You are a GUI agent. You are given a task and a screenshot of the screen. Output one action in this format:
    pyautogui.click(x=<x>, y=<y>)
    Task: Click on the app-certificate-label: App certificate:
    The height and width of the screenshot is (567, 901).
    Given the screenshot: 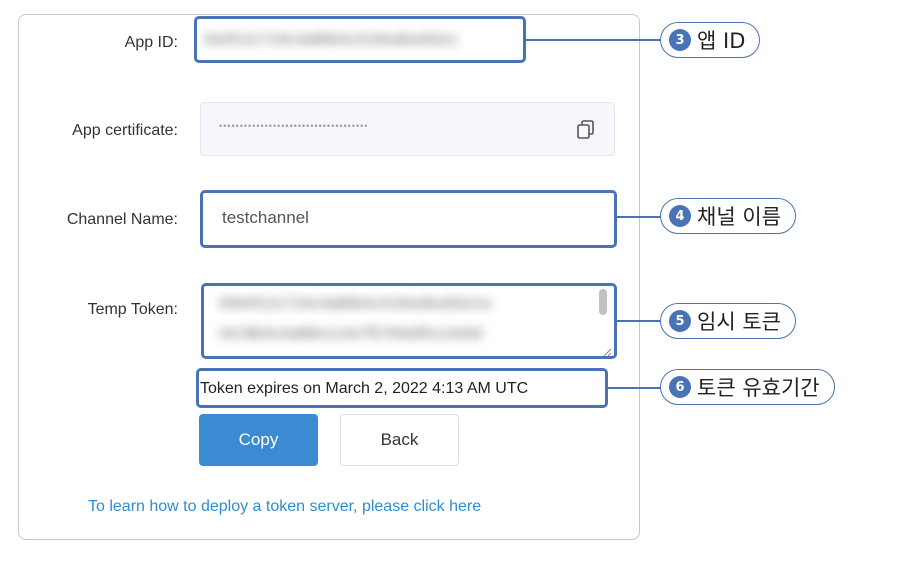 What is the action you would take?
    pyautogui.click(x=125, y=130)
    